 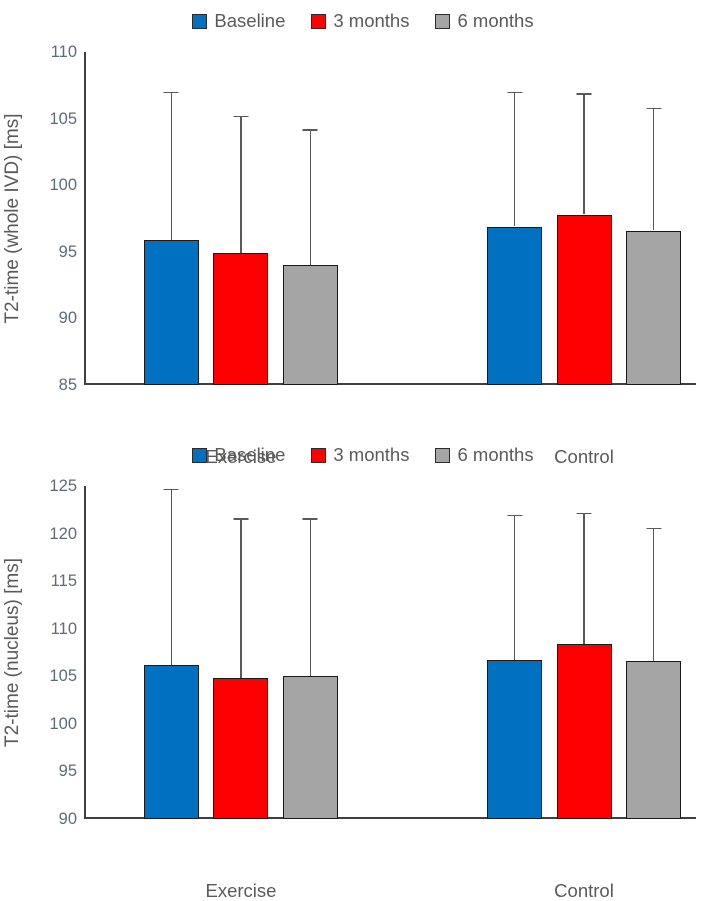 What do you see at coordinates (63, 533) in the screenshot?
I see `y-axis-tick-label: 120` at bounding box center [63, 533].